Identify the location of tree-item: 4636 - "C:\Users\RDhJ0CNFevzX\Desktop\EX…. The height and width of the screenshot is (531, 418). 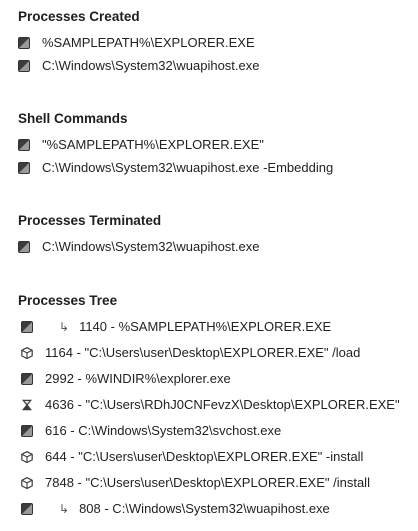
(209, 405).